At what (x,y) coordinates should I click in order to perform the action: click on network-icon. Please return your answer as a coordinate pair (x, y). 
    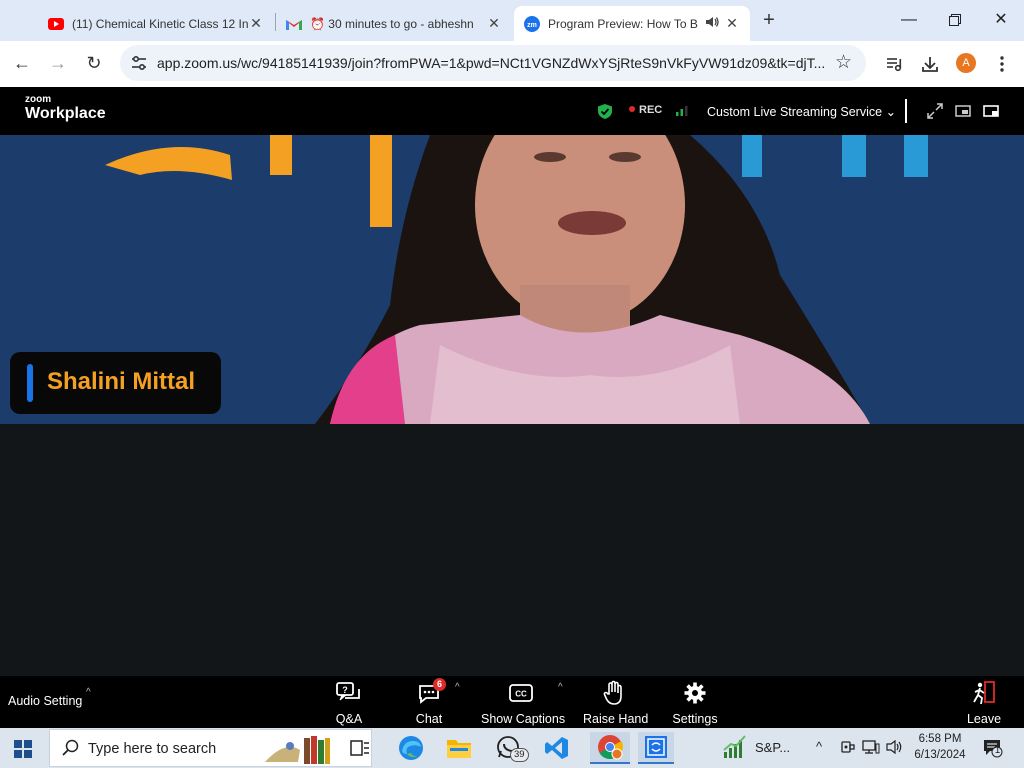
    Looking at the image, I should click on (871, 748).